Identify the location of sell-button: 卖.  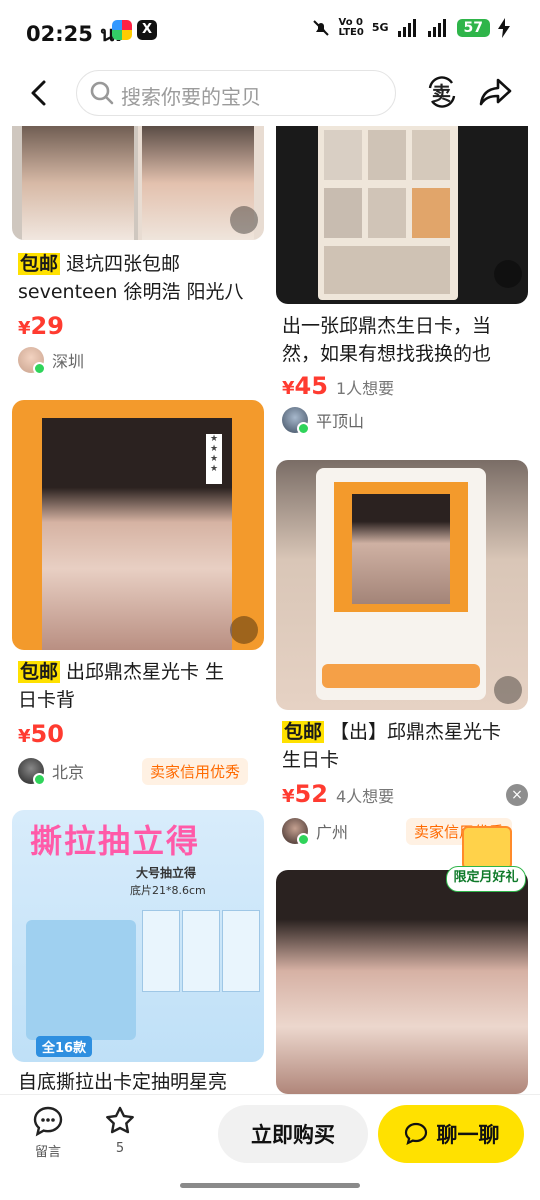
(442, 92).